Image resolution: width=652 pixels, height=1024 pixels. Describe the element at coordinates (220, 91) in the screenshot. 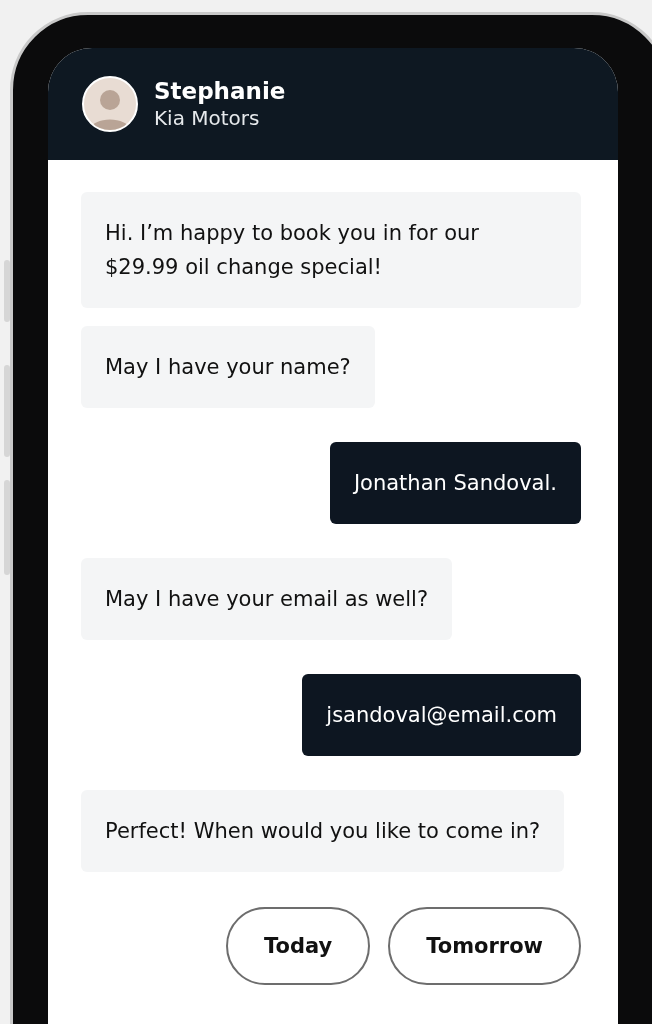

I see `contact-name: Stephanie` at that location.